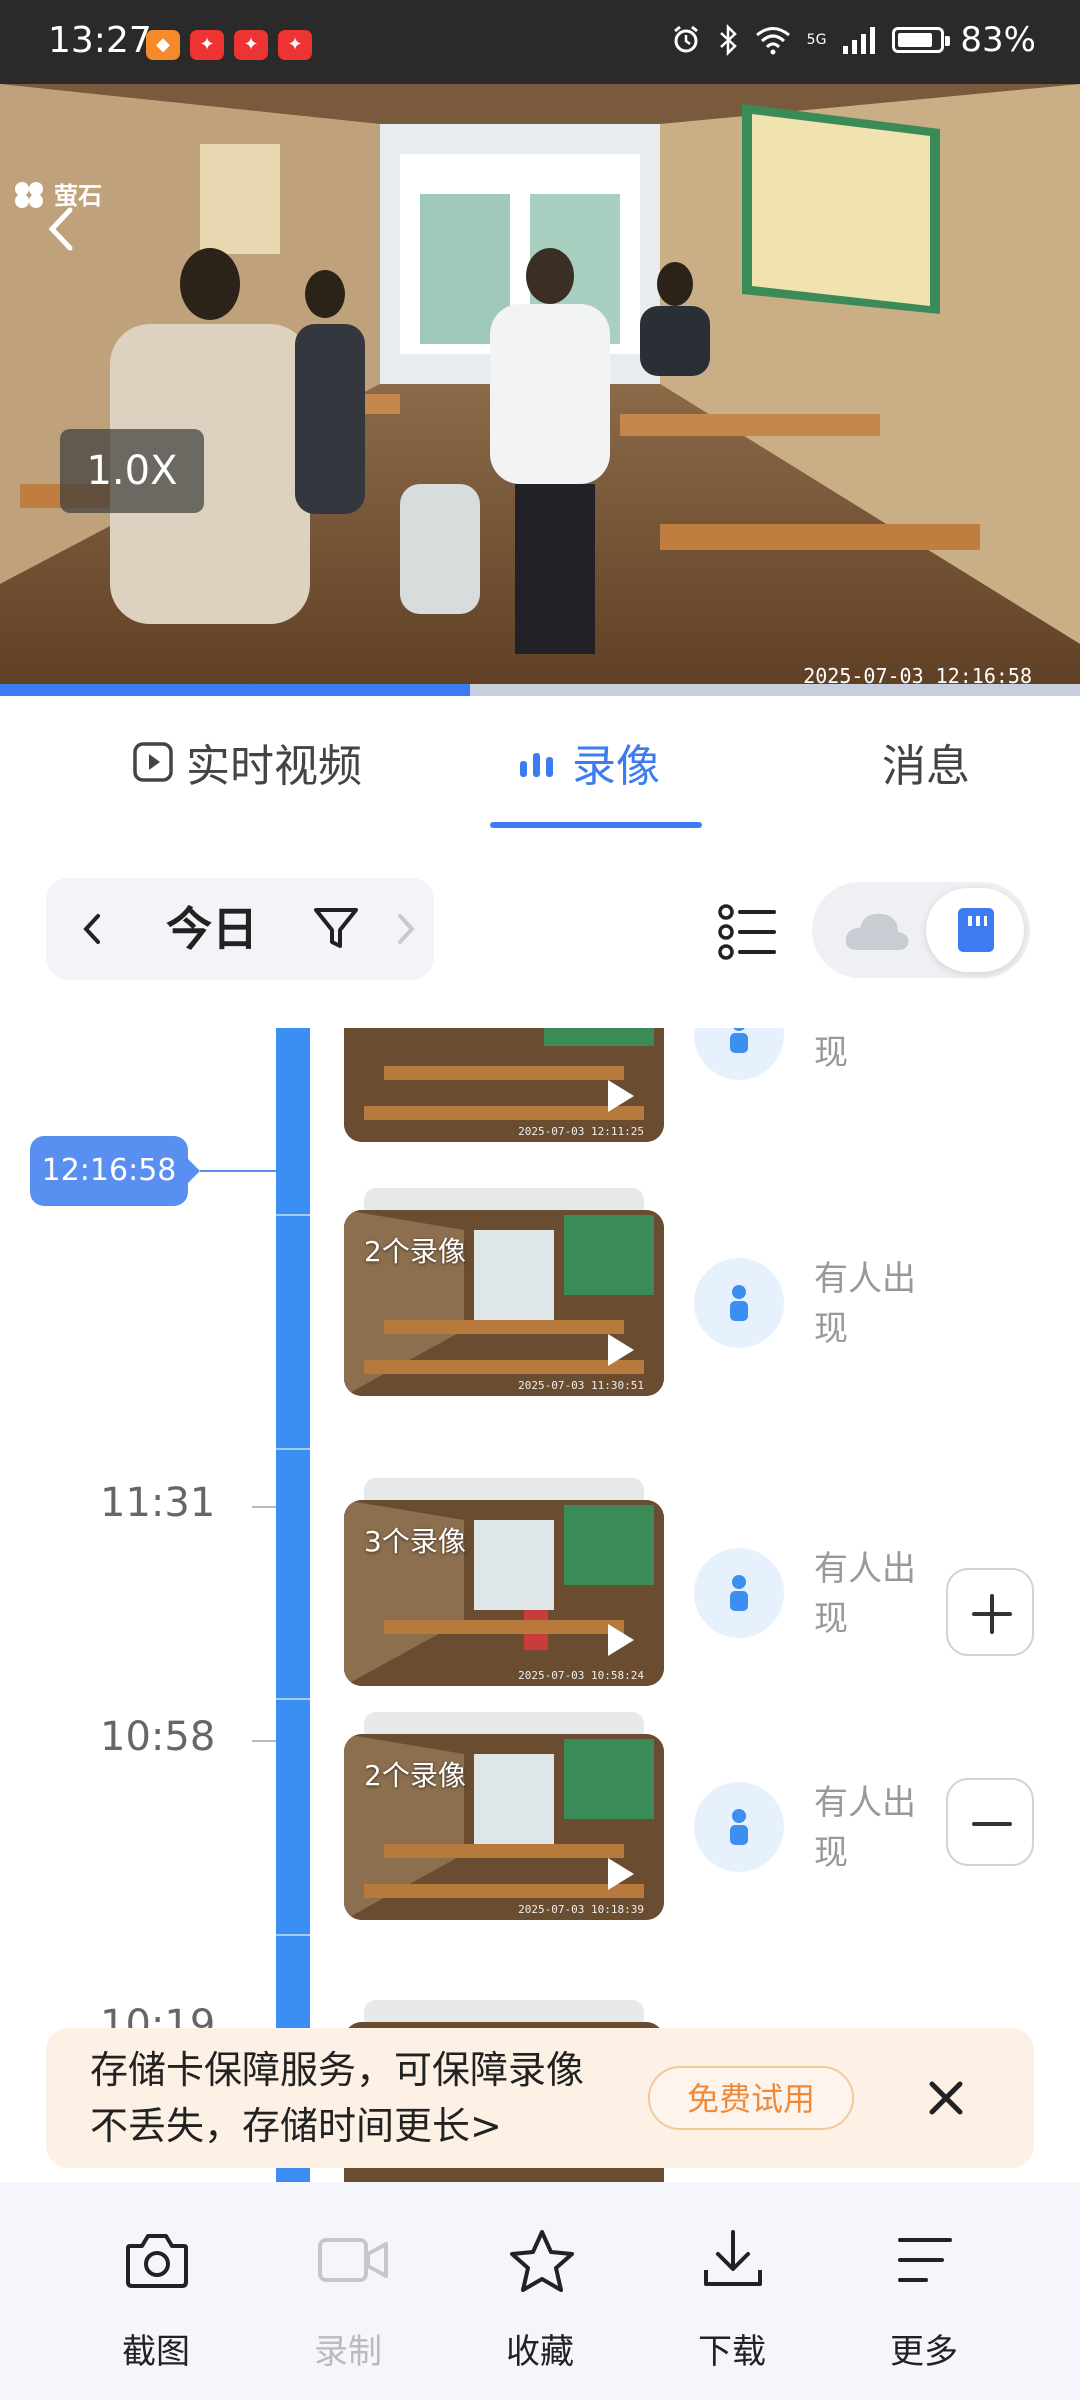 The height and width of the screenshot is (2400, 1080). What do you see at coordinates (733, 2258) in the screenshot?
I see `download-icon` at bounding box center [733, 2258].